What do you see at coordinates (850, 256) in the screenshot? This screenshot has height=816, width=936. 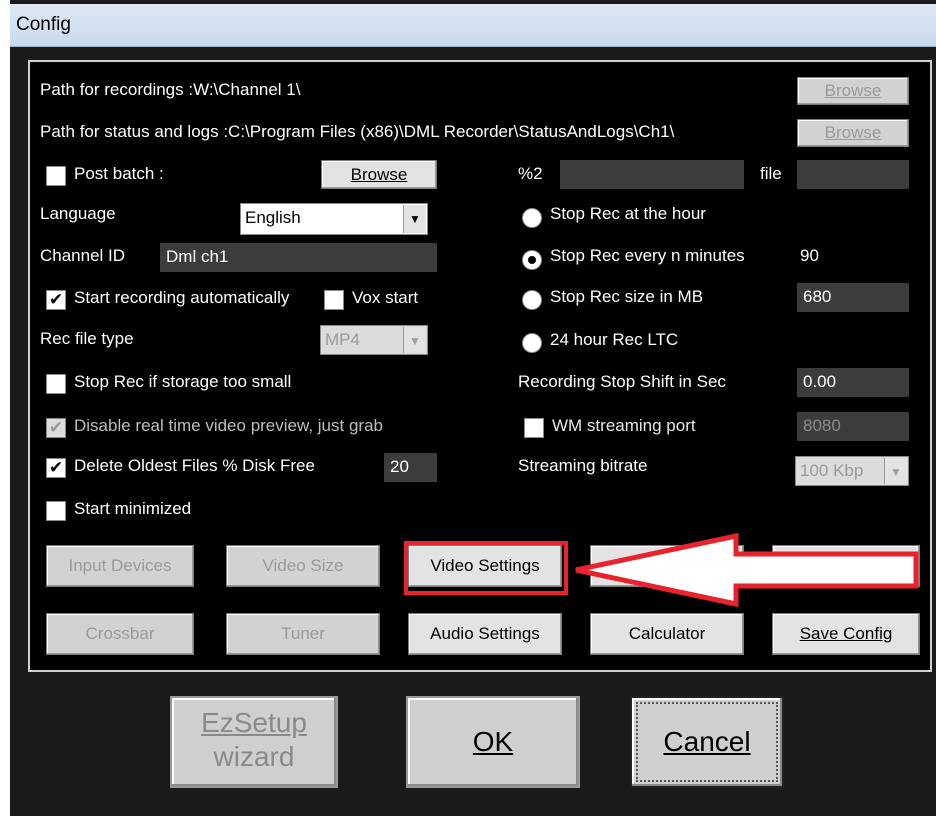 I see `stop-every-n-min-value: 90` at bounding box center [850, 256].